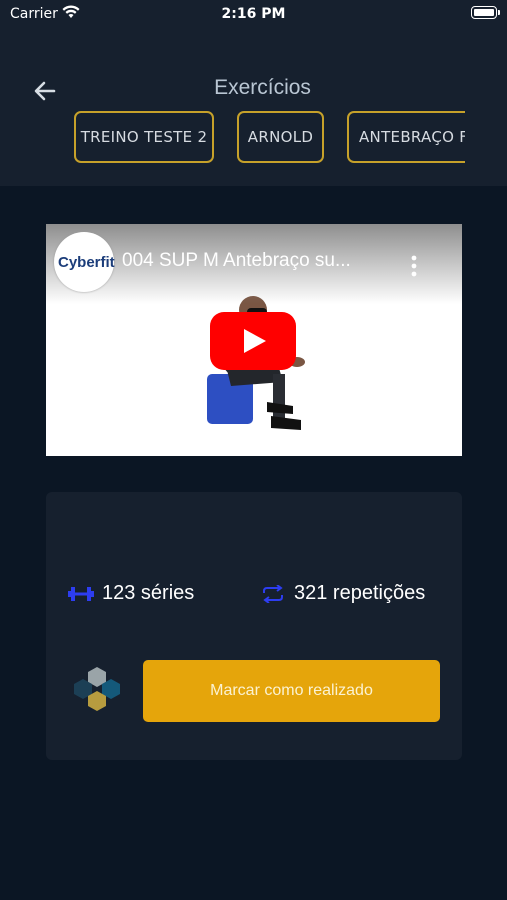  I want to click on status-bar: Carrier 2:16 PM, so click(253, 14).